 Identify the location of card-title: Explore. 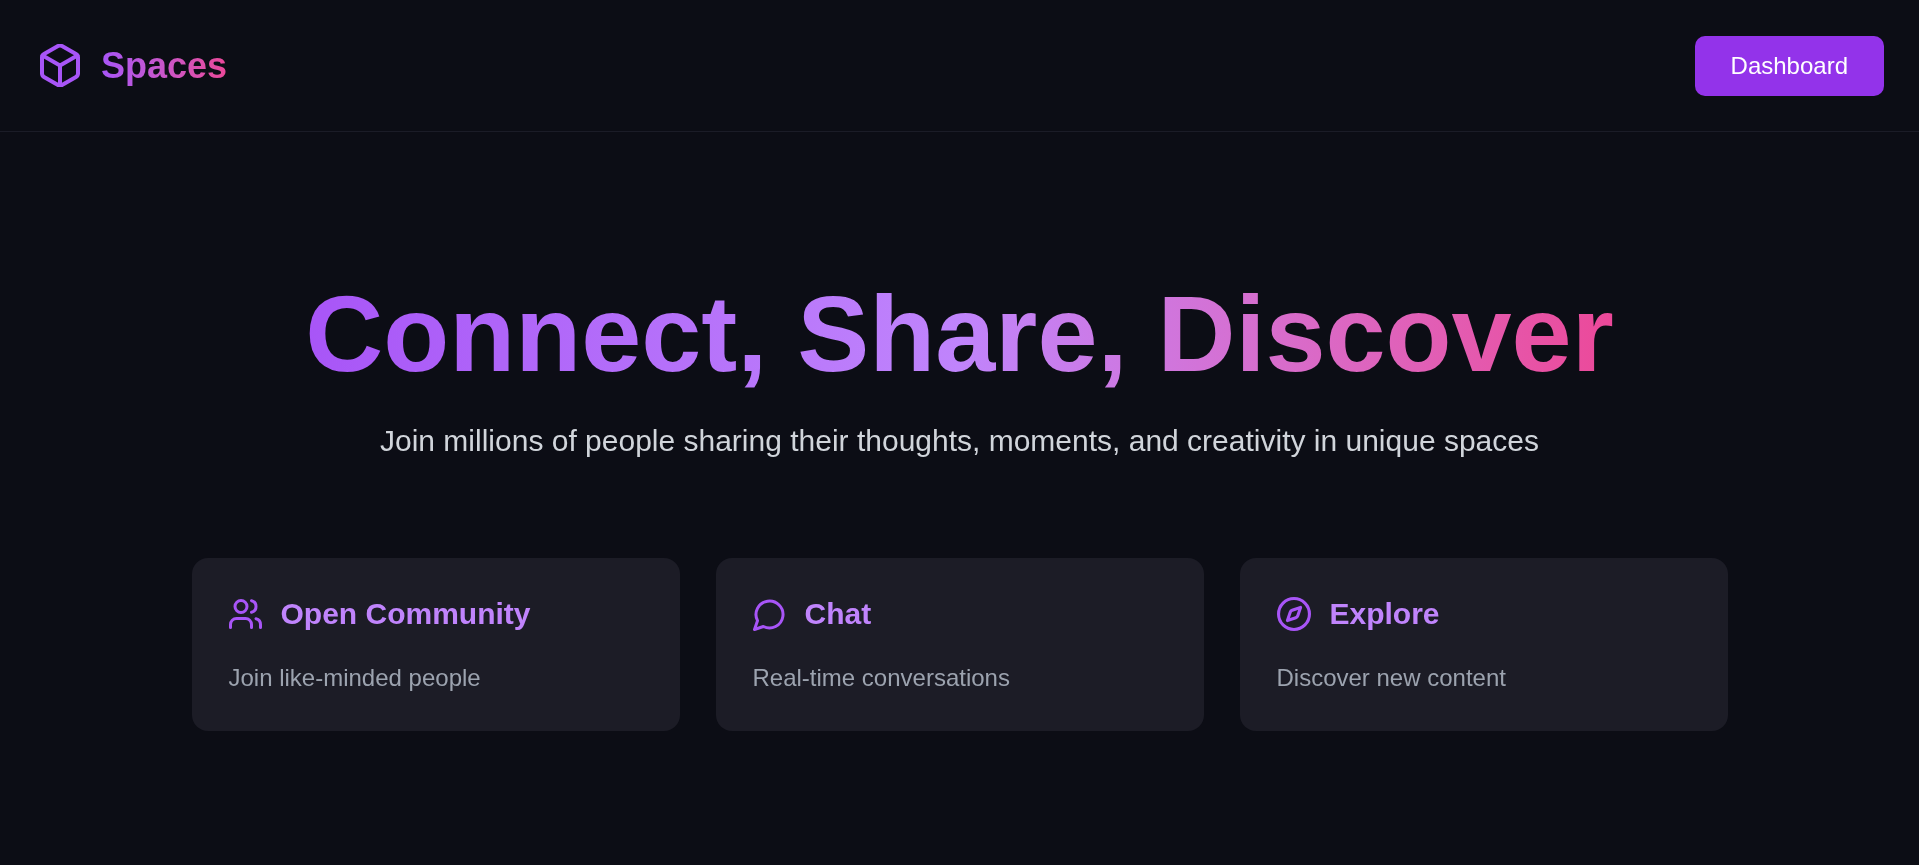
(1384, 614).